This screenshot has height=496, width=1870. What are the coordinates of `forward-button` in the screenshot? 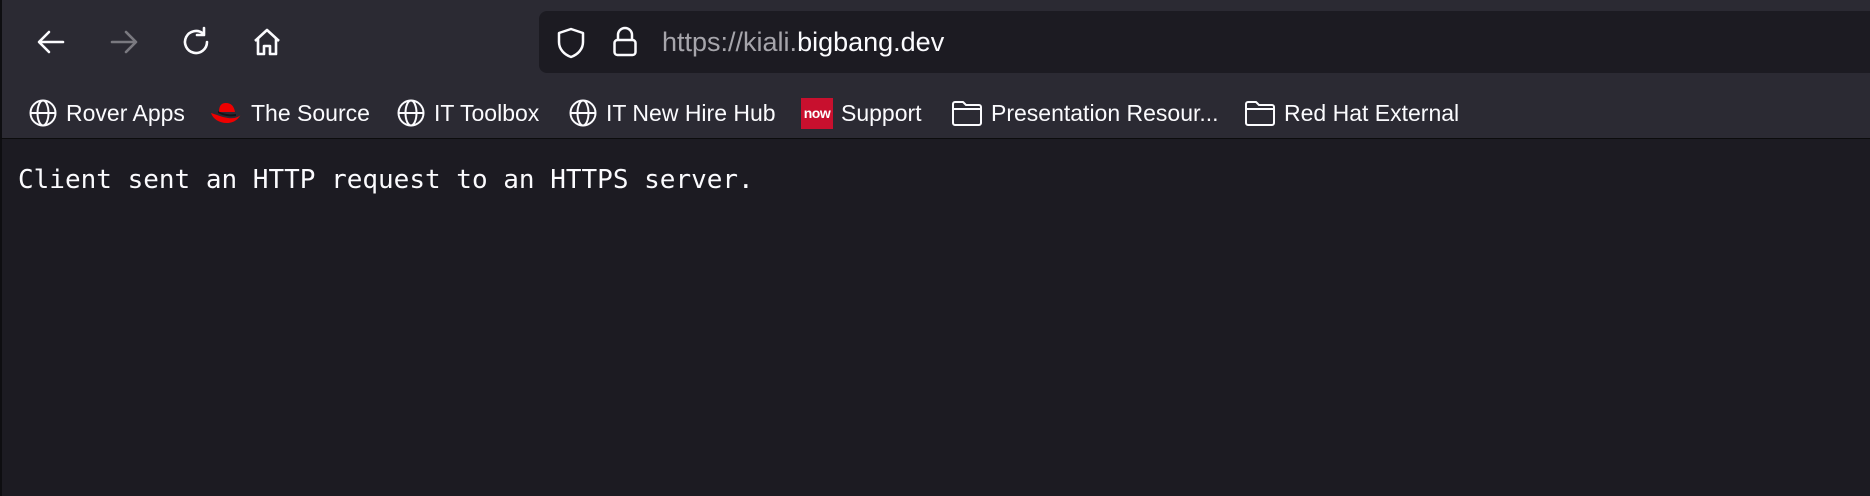 It's located at (124, 42).